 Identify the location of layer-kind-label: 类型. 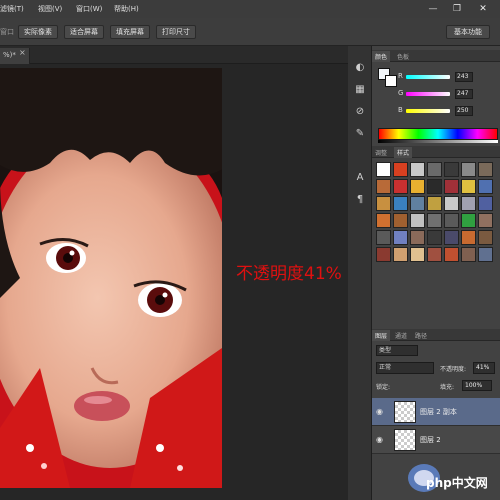
(385, 350).